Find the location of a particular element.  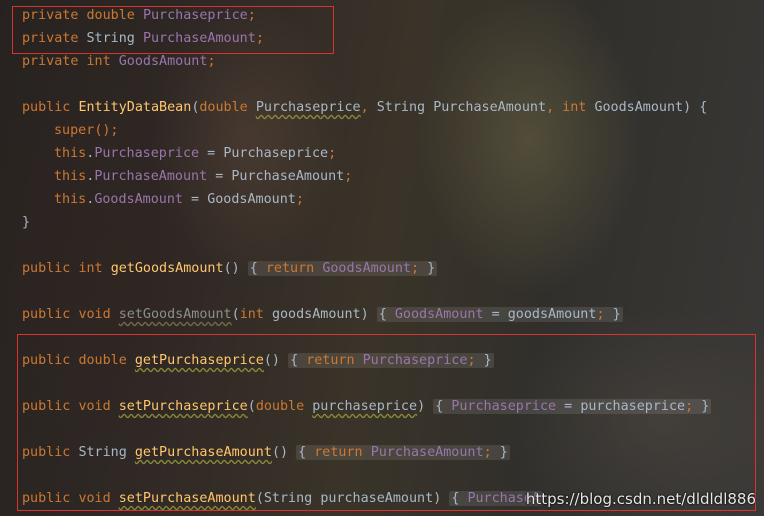

code-line-field-purchaseprice: private double Purchaseprice; is located at coordinates (139, 15).